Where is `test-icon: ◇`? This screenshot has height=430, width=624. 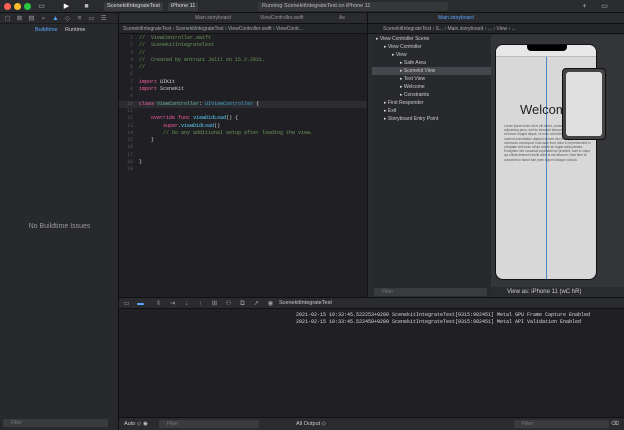
test-icon: ◇ is located at coordinates (67, 18).